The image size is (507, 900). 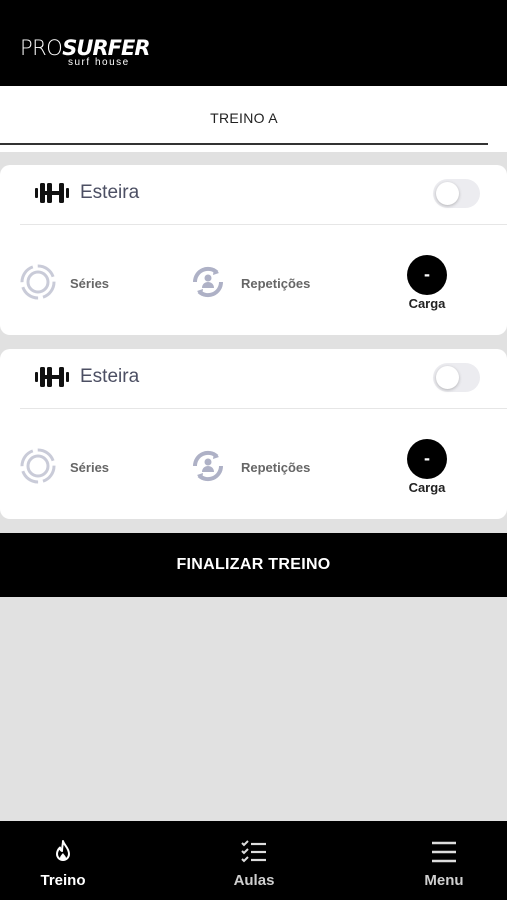 What do you see at coordinates (41, 48) in the screenshot?
I see `logo-pro-text: PRO` at bounding box center [41, 48].